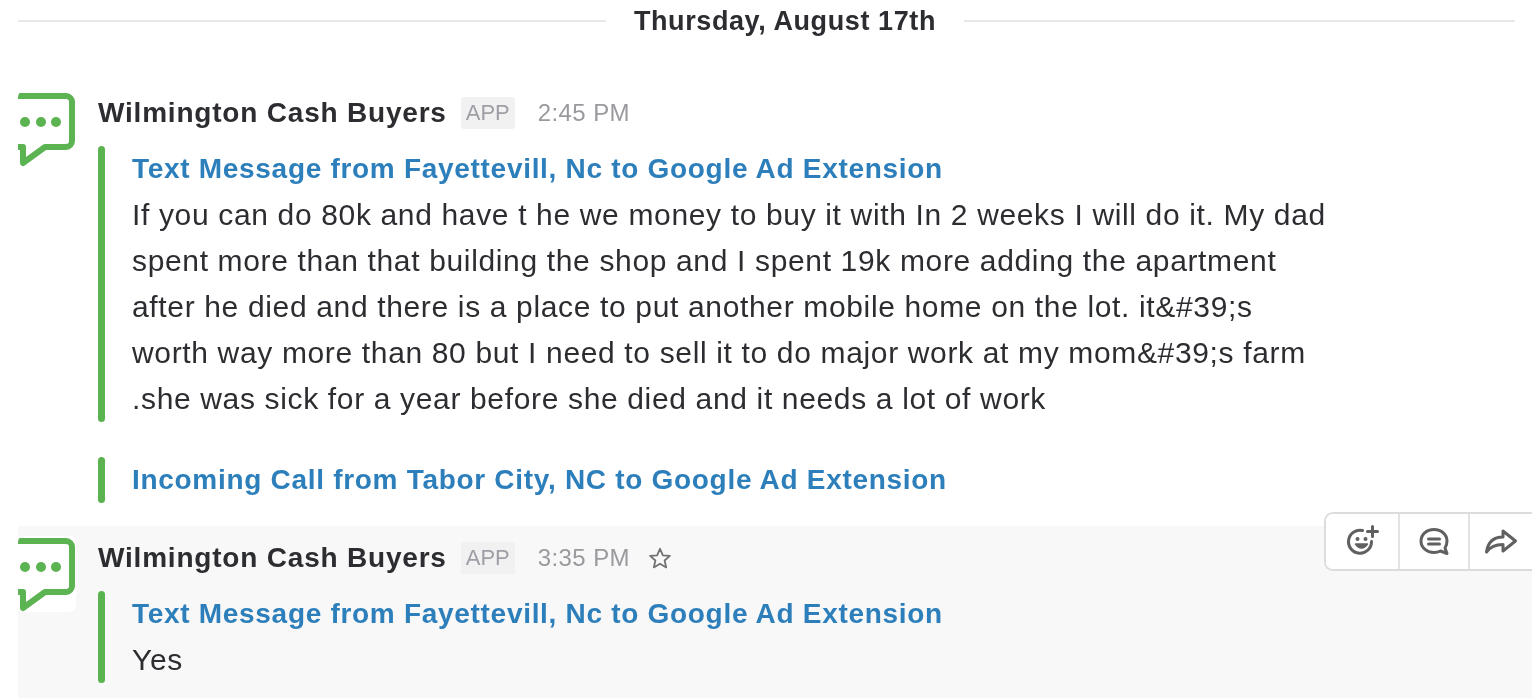 This screenshot has width=1532, height=698. What do you see at coordinates (659, 558) in the screenshot?
I see `star-icon` at bounding box center [659, 558].